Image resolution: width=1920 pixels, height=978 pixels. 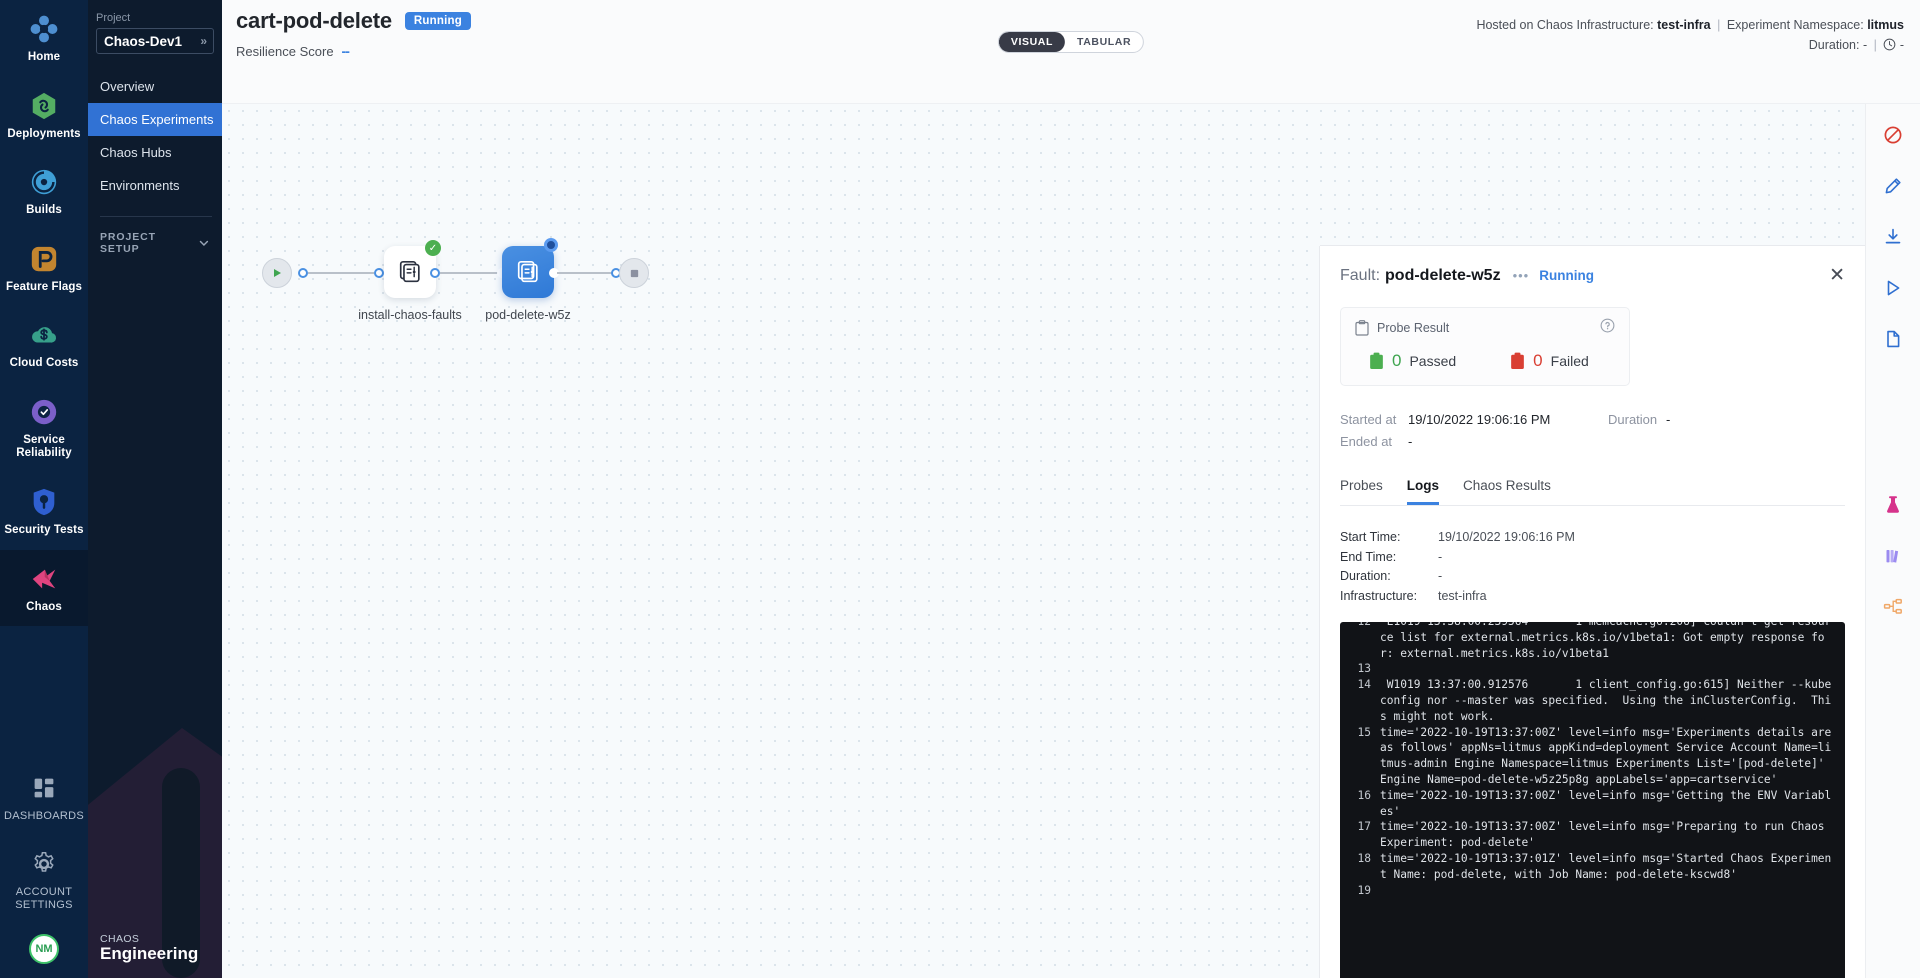 I want to click on brand-large-text: Engineering, so click(x=149, y=953).